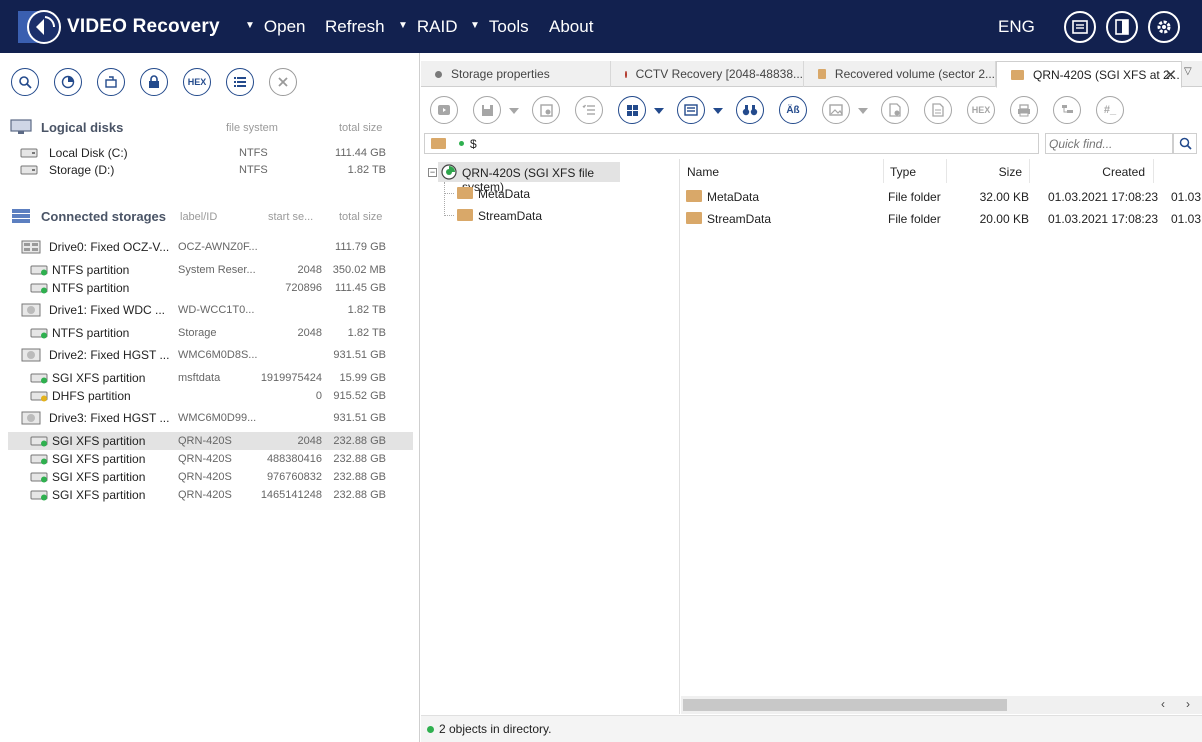 This screenshot has width=1202, height=742. Describe the element at coordinates (1109, 143) in the screenshot. I see `quick-find-input` at that location.